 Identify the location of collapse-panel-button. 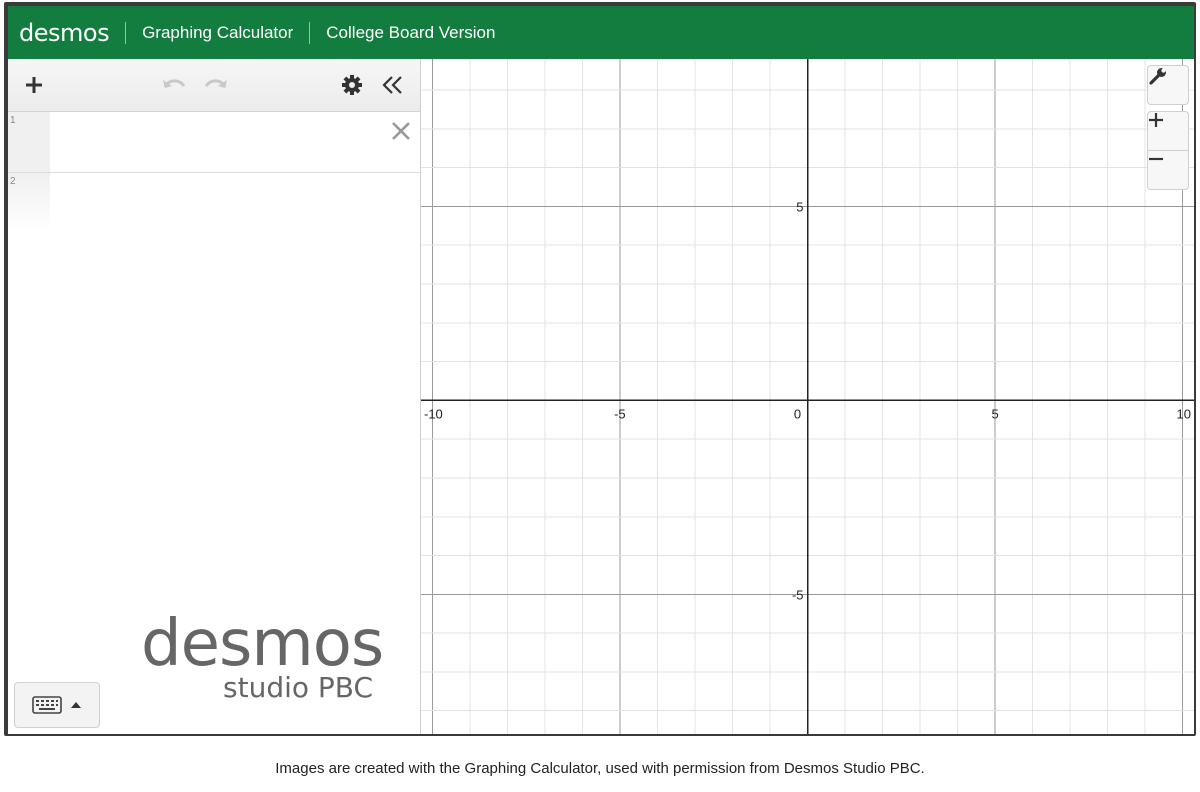
(393, 85).